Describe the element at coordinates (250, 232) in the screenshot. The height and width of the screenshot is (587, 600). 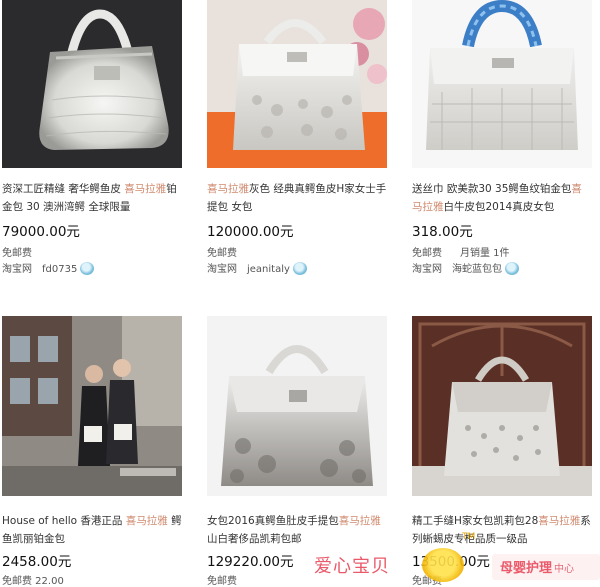
I see `listing-price: 120000.00元` at that location.